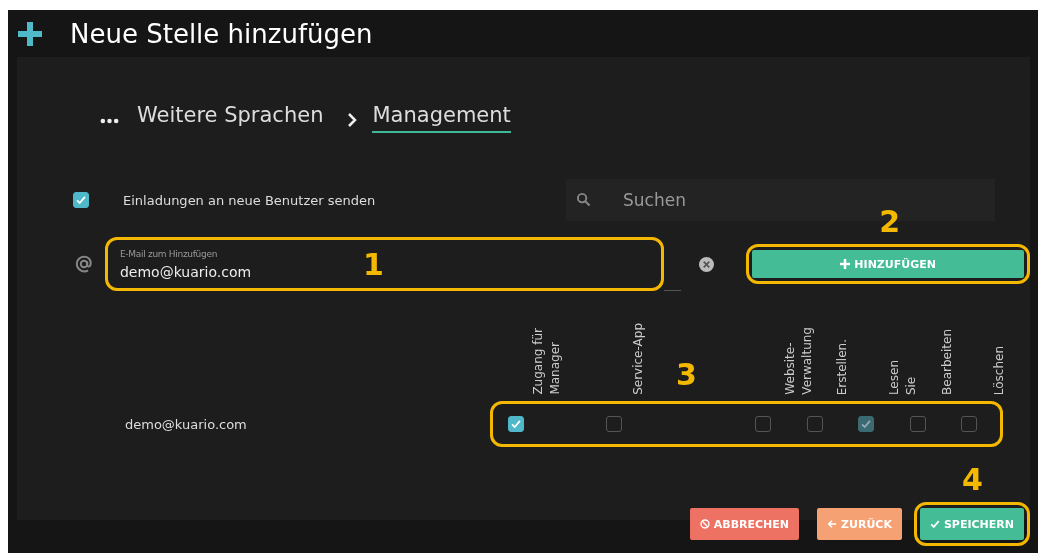 The height and width of the screenshot is (553, 1038). Describe the element at coordinates (832, 524) in the screenshot. I see `arrow-left-icon` at that location.